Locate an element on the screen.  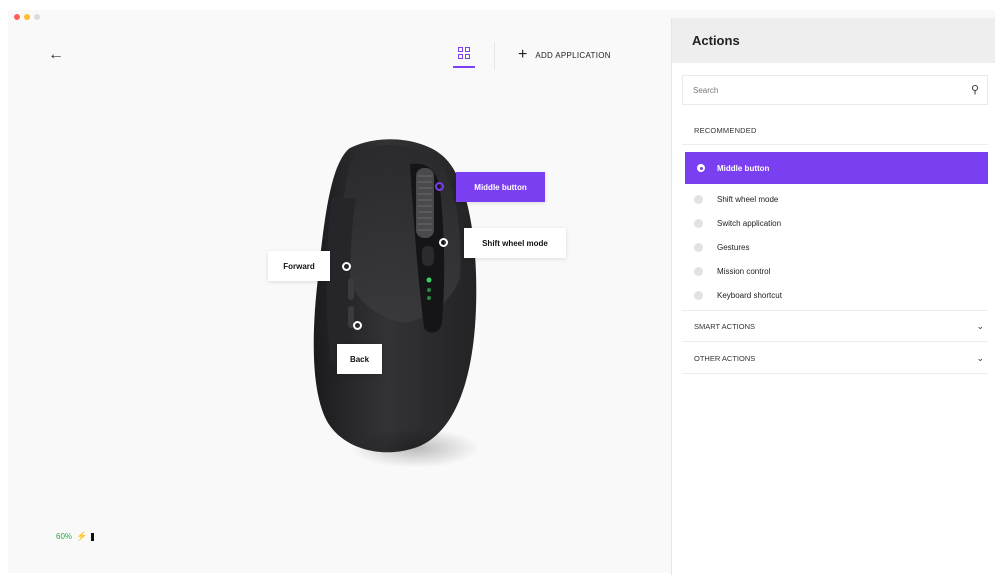
action-item-label: Middle button is located at coordinates (743, 168).